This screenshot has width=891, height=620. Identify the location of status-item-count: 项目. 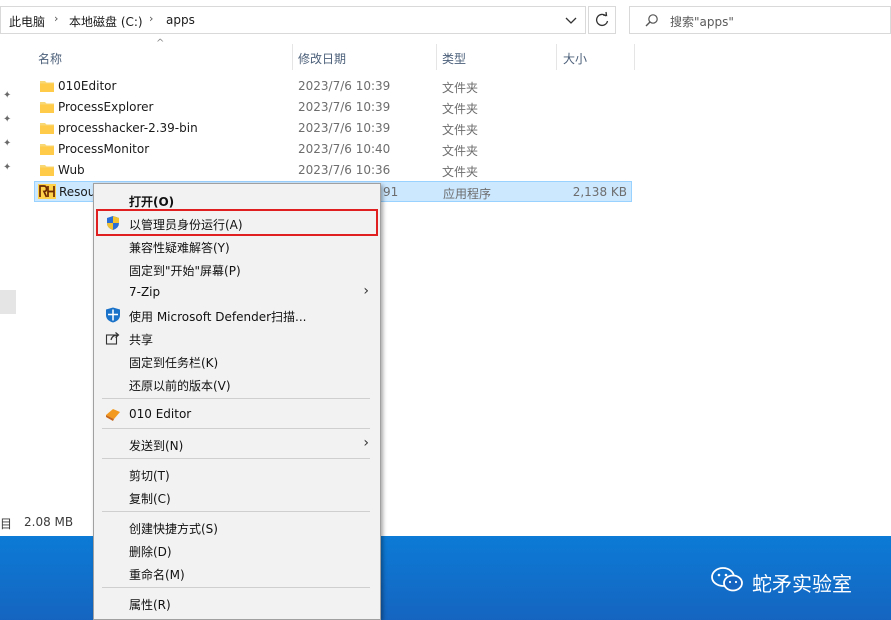
(6, 524).